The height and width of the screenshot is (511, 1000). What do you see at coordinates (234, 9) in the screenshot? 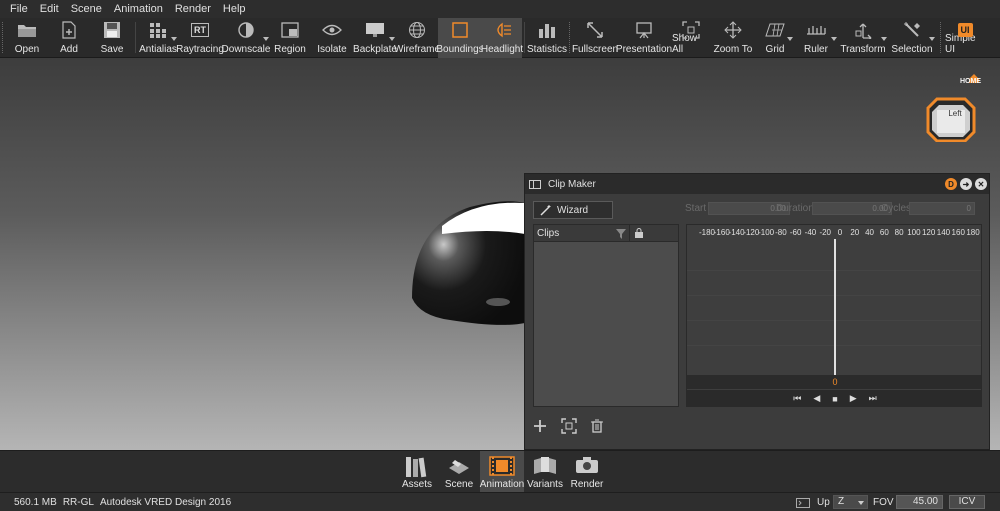
I see `menu-help: Help` at bounding box center [234, 9].